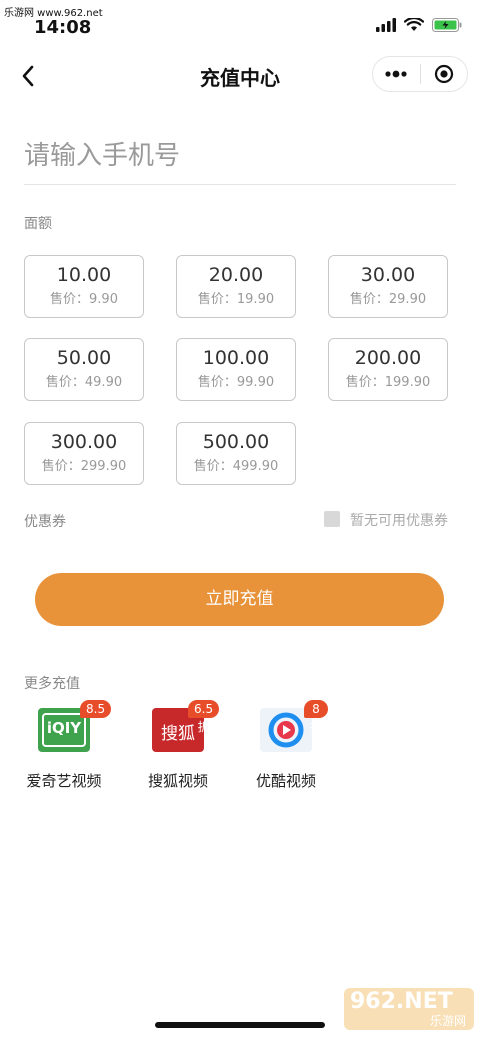  I want to click on amount-option: 30.00 售价：29.90, so click(388, 286).